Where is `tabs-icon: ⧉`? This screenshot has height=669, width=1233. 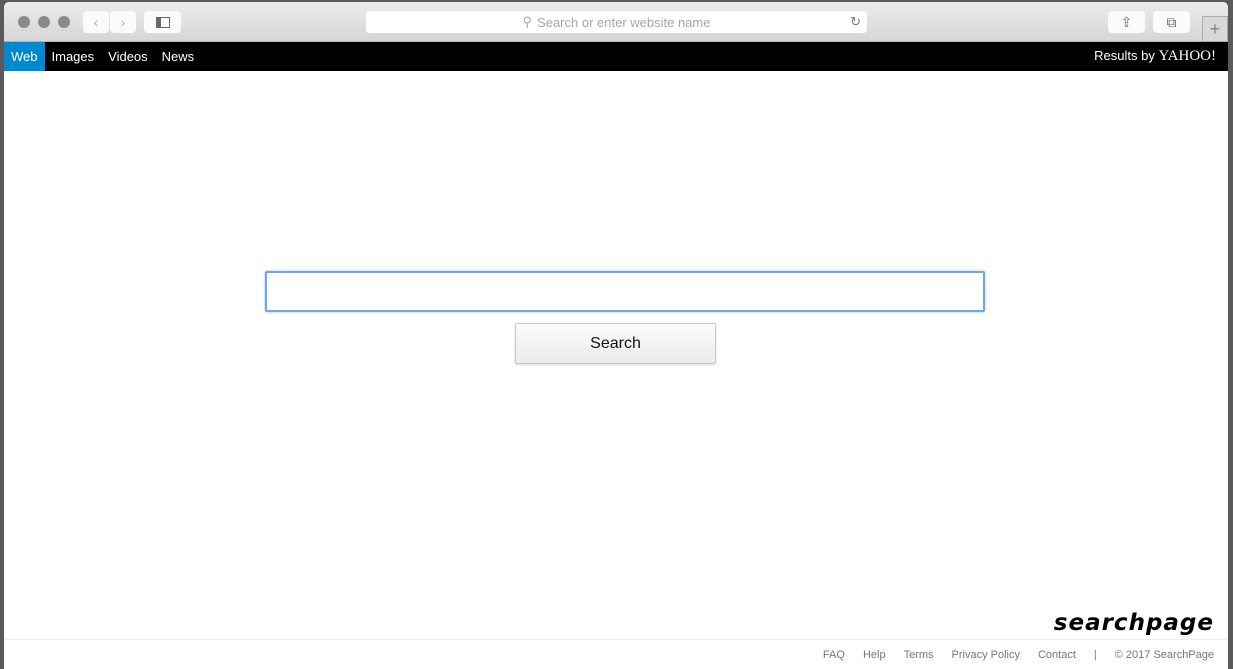 tabs-icon: ⧉ is located at coordinates (1171, 21).